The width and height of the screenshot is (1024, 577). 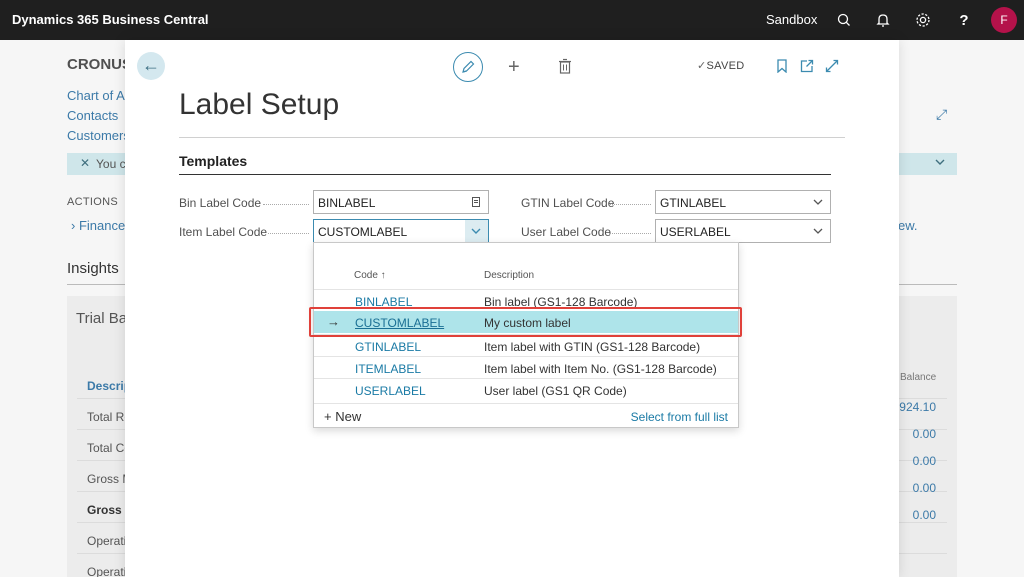 I want to click on gtin-label-code-field: GTINLABEL, so click(x=743, y=202).